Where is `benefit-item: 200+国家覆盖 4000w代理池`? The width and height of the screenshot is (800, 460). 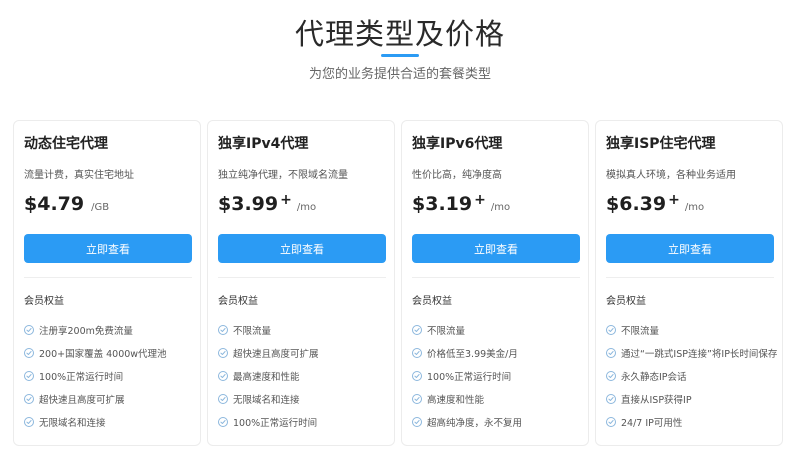
benefit-item: 200+国家覆盖 4000w代理池 is located at coordinates (95, 352).